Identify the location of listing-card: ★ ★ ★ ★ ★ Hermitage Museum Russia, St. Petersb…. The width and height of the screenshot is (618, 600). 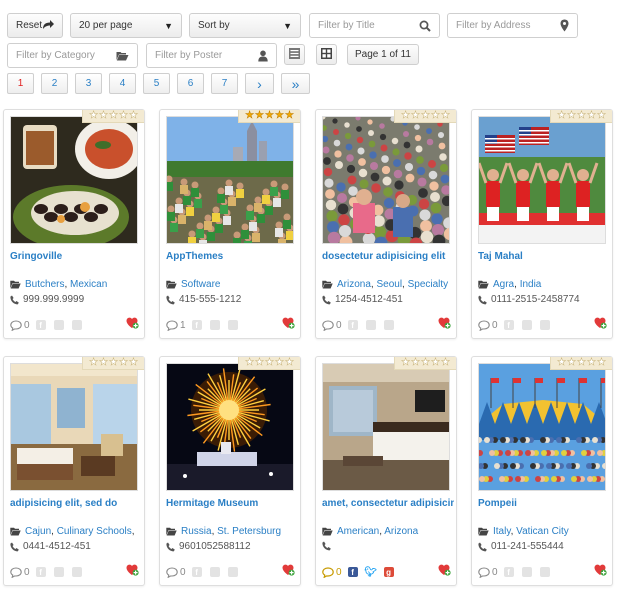
(230, 471).